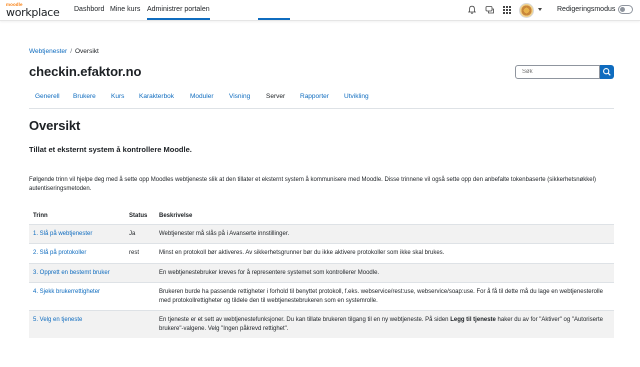 The width and height of the screenshot is (640, 367). Describe the element at coordinates (490, 10) in the screenshot. I see `chat-icon` at that location.